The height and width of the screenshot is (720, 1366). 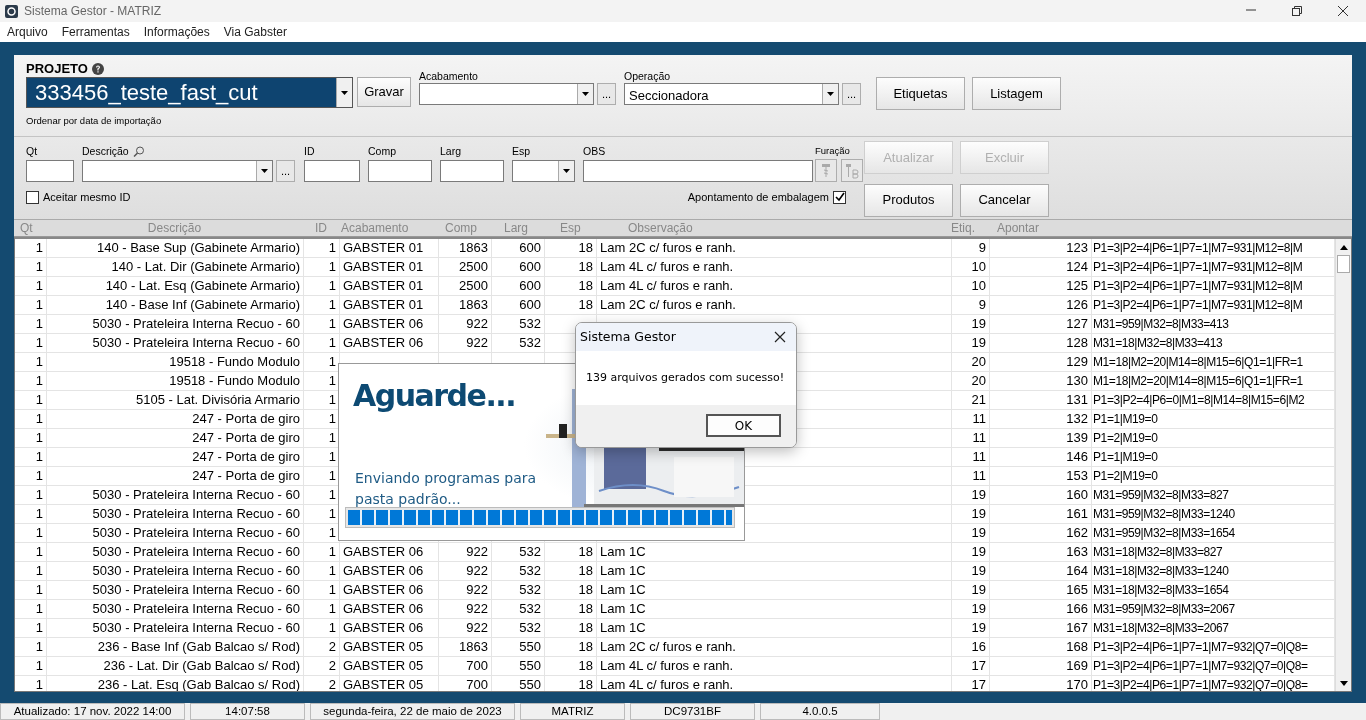 What do you see at coordinates (450, 151) in the screenshot?
I see `field-label: Larg` at bounding box center [450, 151].